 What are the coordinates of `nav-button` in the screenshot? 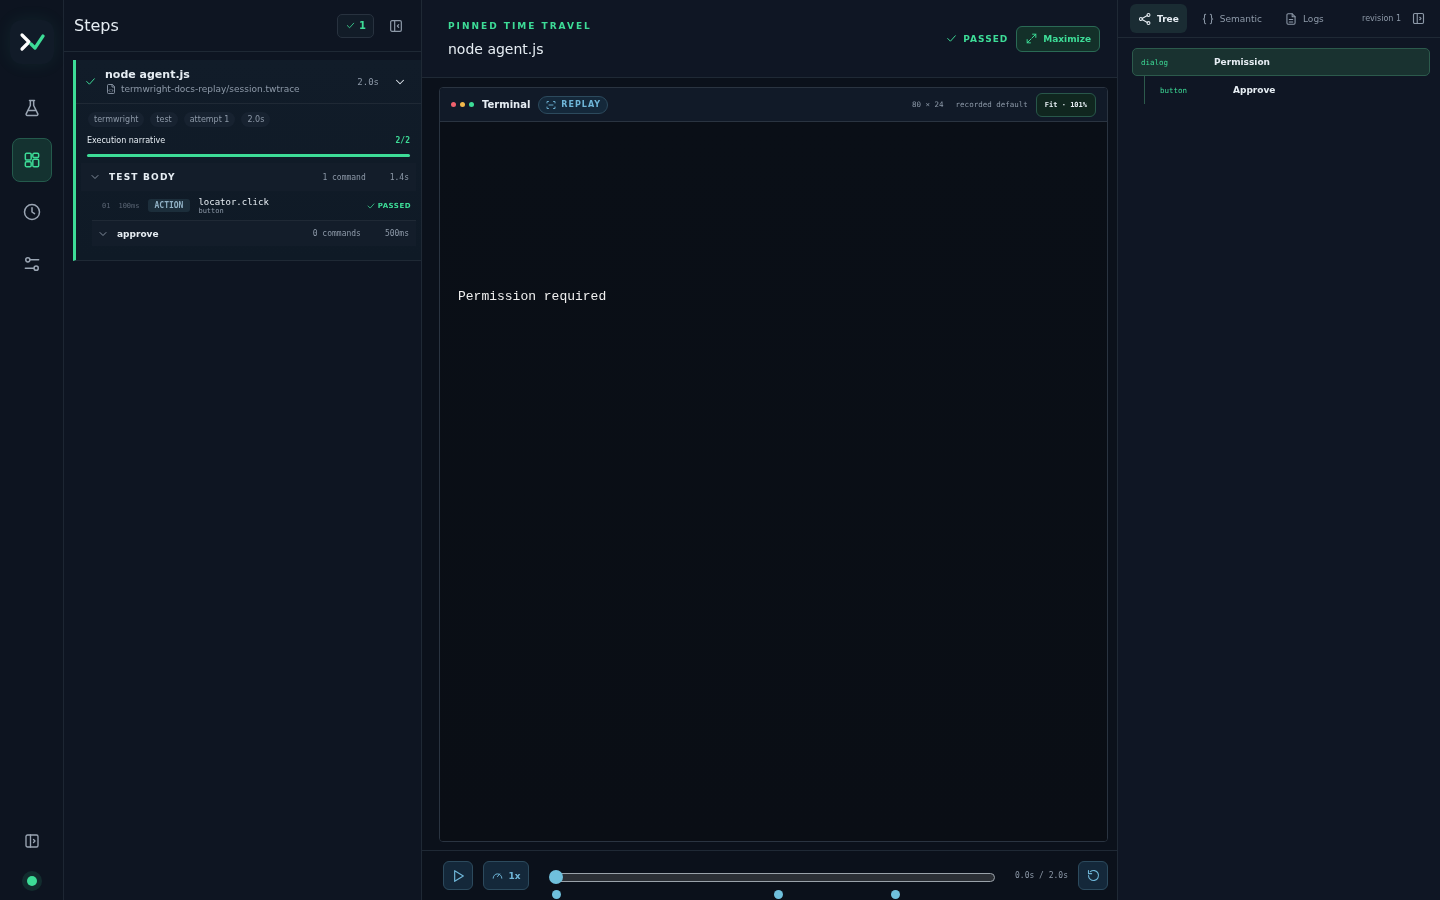 It's located at (31, 160).